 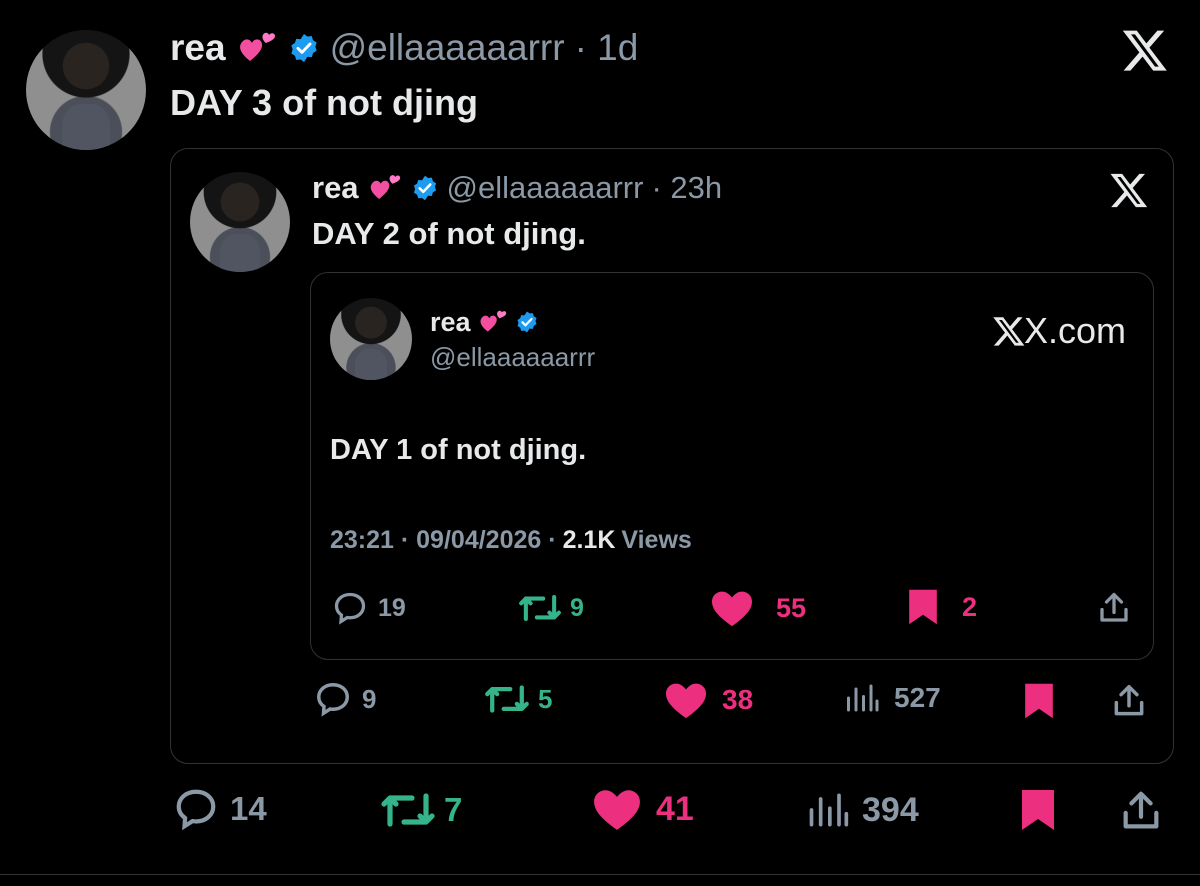 What do you see at coordinates (970, 606) in the screenshot?
I see `quote2-bookmark-count: 2` at bounding box center [970, 606].